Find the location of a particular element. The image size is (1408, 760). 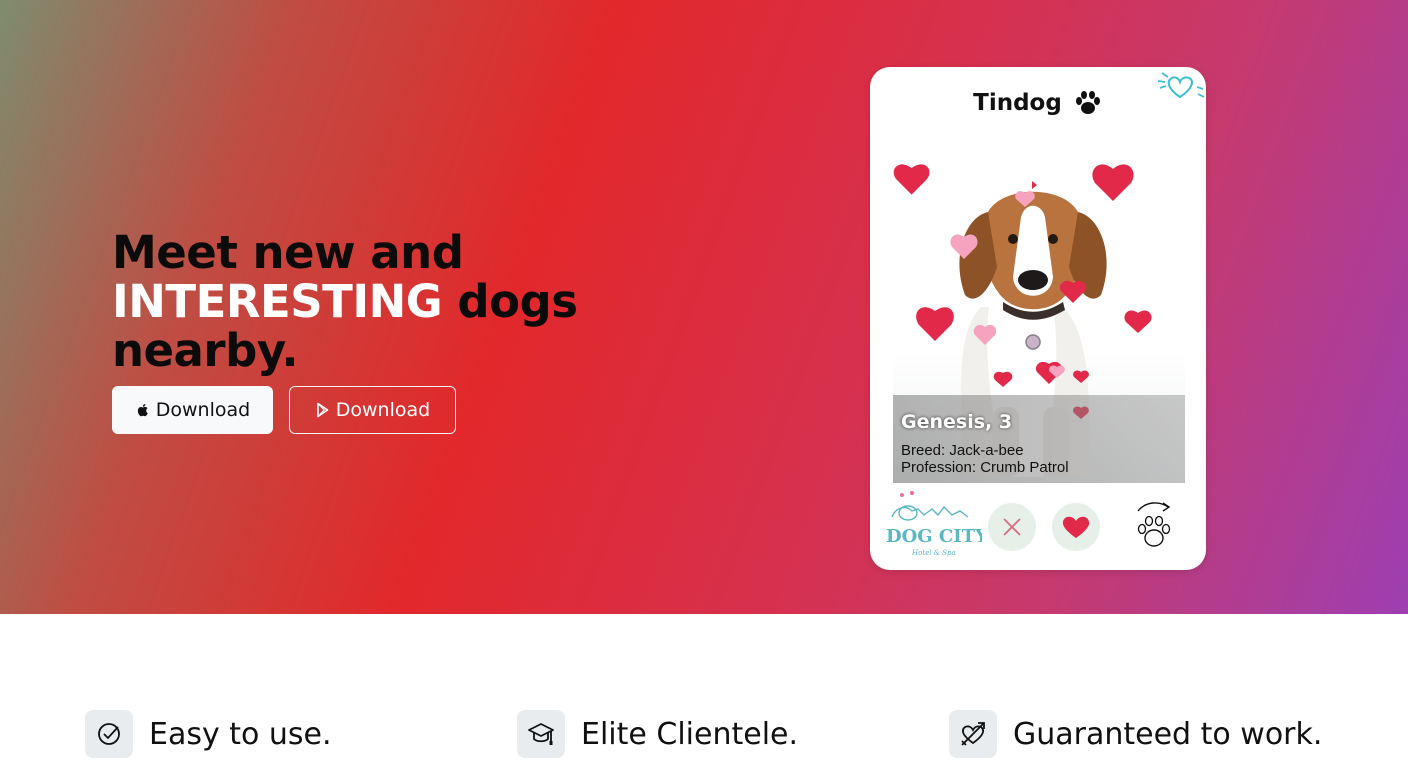

card-action-bar: DOG CITY Hotel & Spa is located at coordinates (1038, 528).